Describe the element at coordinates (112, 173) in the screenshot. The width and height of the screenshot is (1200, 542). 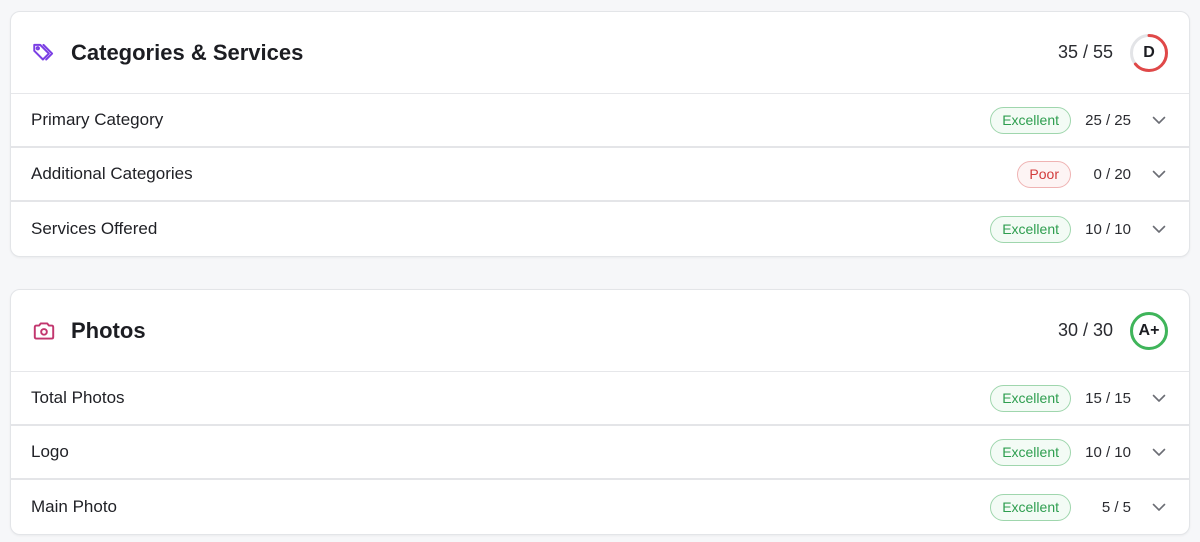
I see `row-label: Additional Categories` at that location.